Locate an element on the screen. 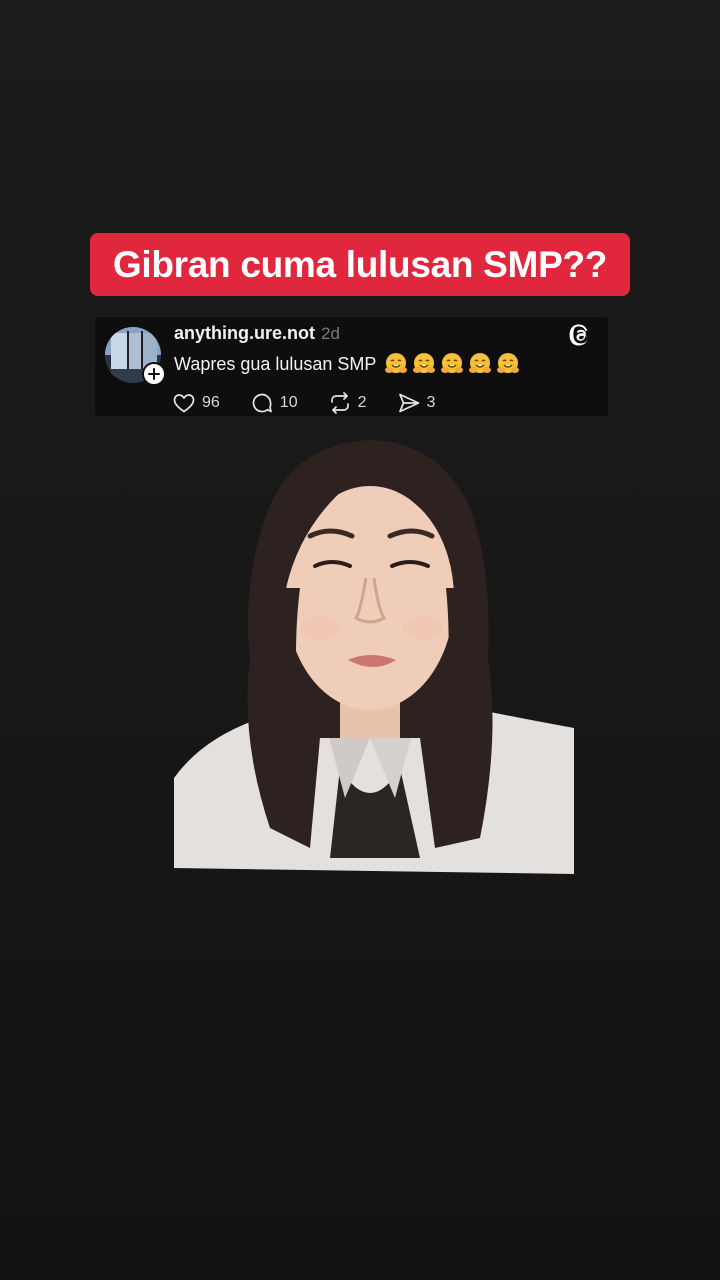  post-text: Wapres gua lulusan SMP is located at coordinates (275, 363).